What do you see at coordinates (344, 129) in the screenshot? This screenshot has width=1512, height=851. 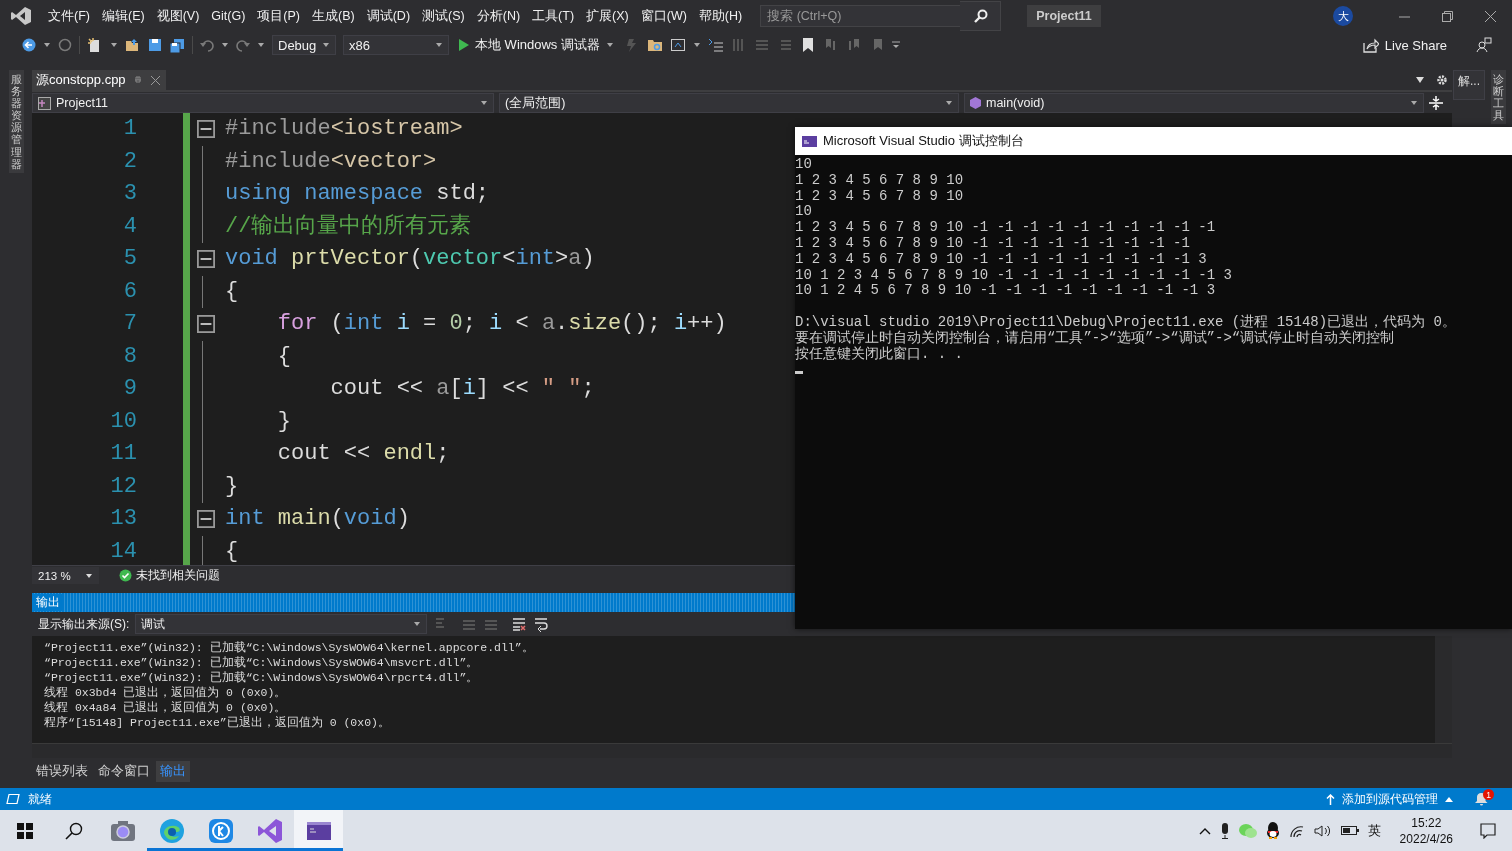 I see `code-line: #include<iostream>` at bounding box center [344, 129].